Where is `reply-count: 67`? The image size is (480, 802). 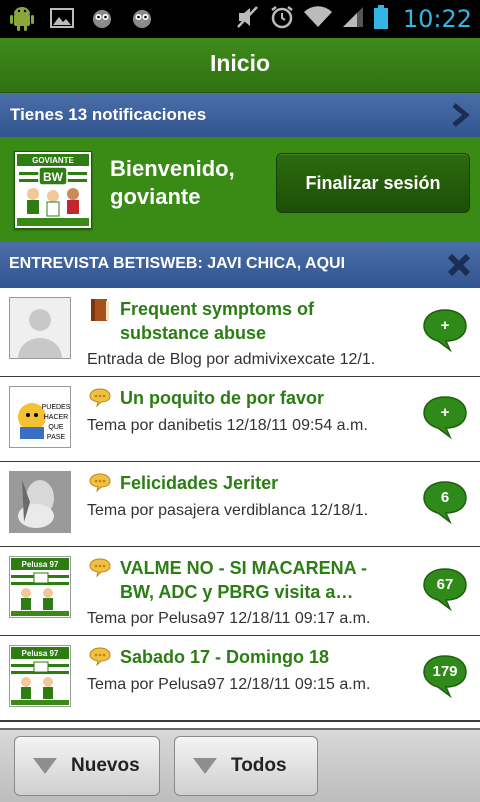 reply-count: 67 is located at coordinates (445, 584).